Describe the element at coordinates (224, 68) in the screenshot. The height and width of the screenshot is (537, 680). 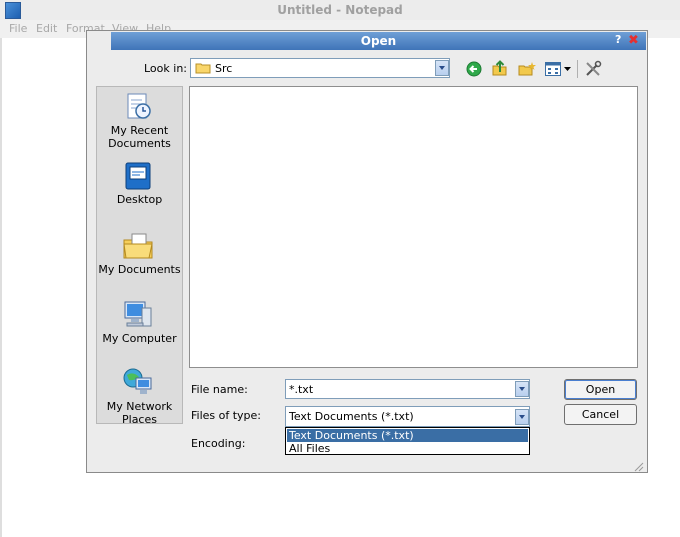
I see `look-in-value: Src` at that location.